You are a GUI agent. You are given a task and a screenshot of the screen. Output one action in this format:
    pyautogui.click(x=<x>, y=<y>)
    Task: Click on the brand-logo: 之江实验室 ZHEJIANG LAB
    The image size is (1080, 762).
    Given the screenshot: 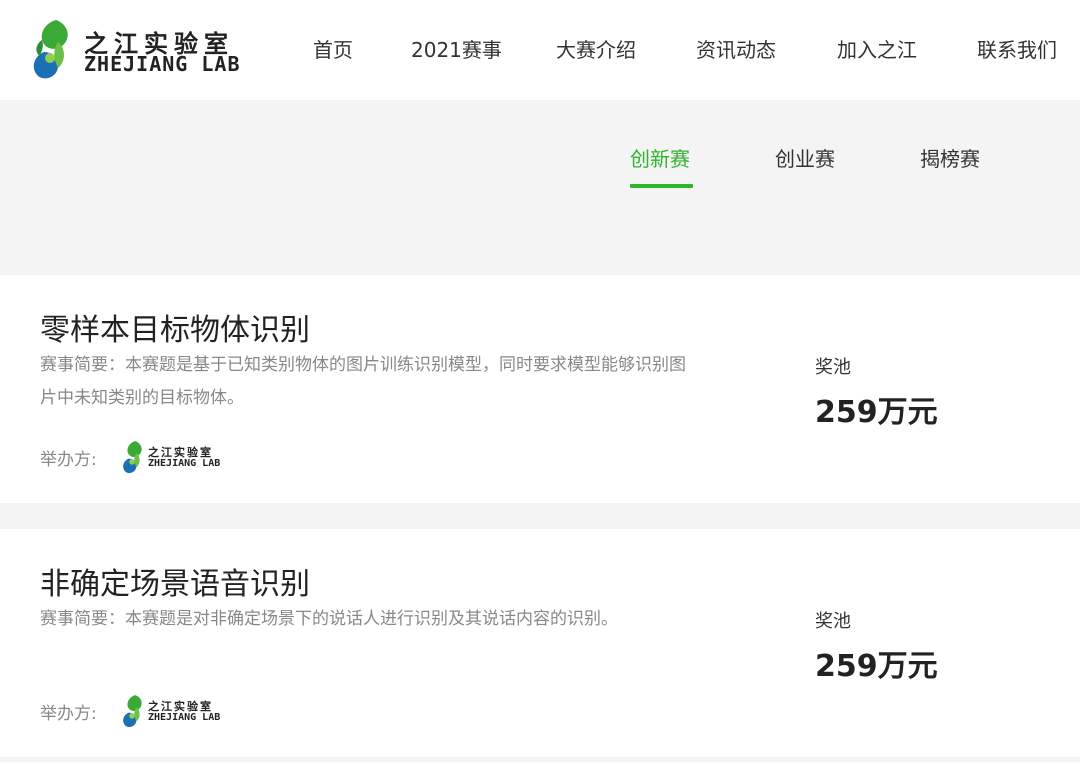 What is the action you would take?
    pyautogui.click(x=134, y=49)
    